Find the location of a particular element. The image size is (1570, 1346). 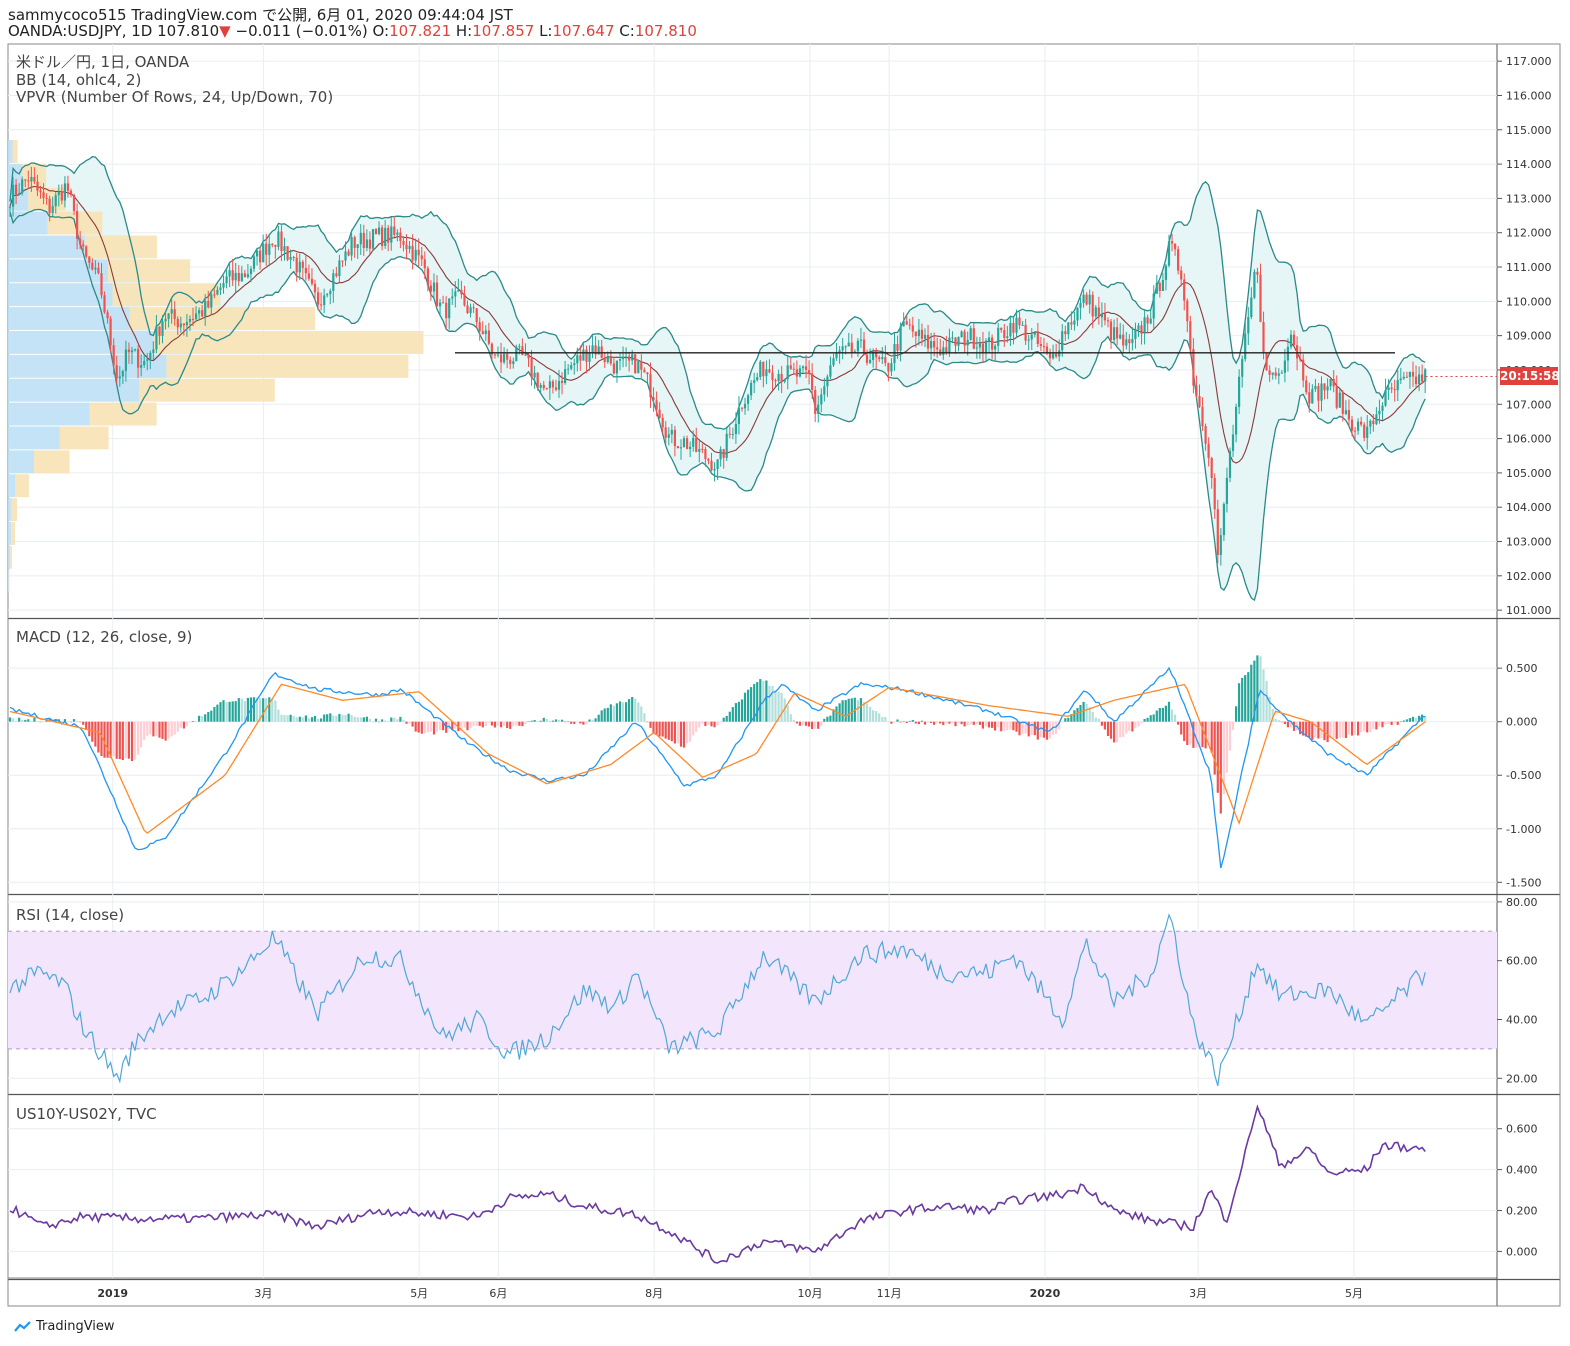

vpvr-indicator-label: VPVR (Number Of Rows, 24, Up/Down, 70) is located at coordinates (174, 97).